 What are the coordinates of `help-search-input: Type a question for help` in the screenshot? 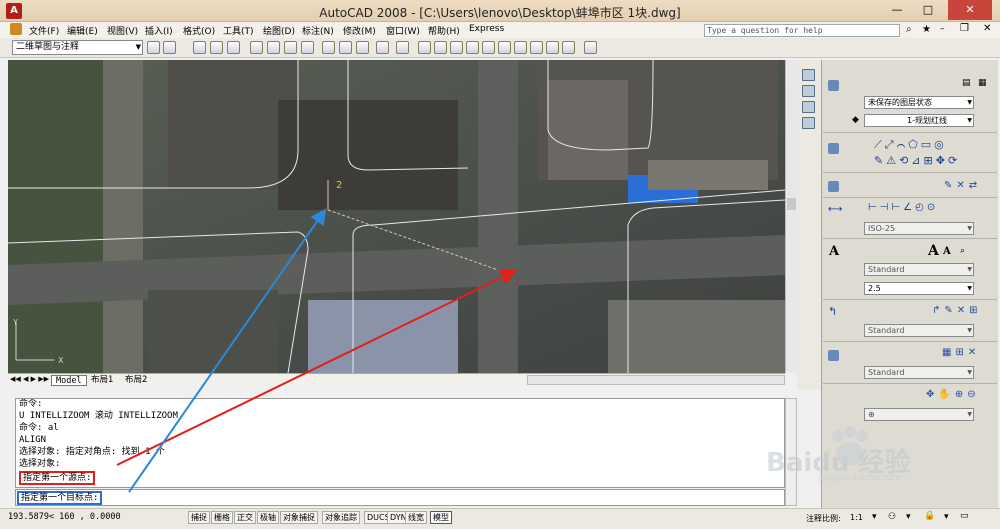 It's located at (802, 30).